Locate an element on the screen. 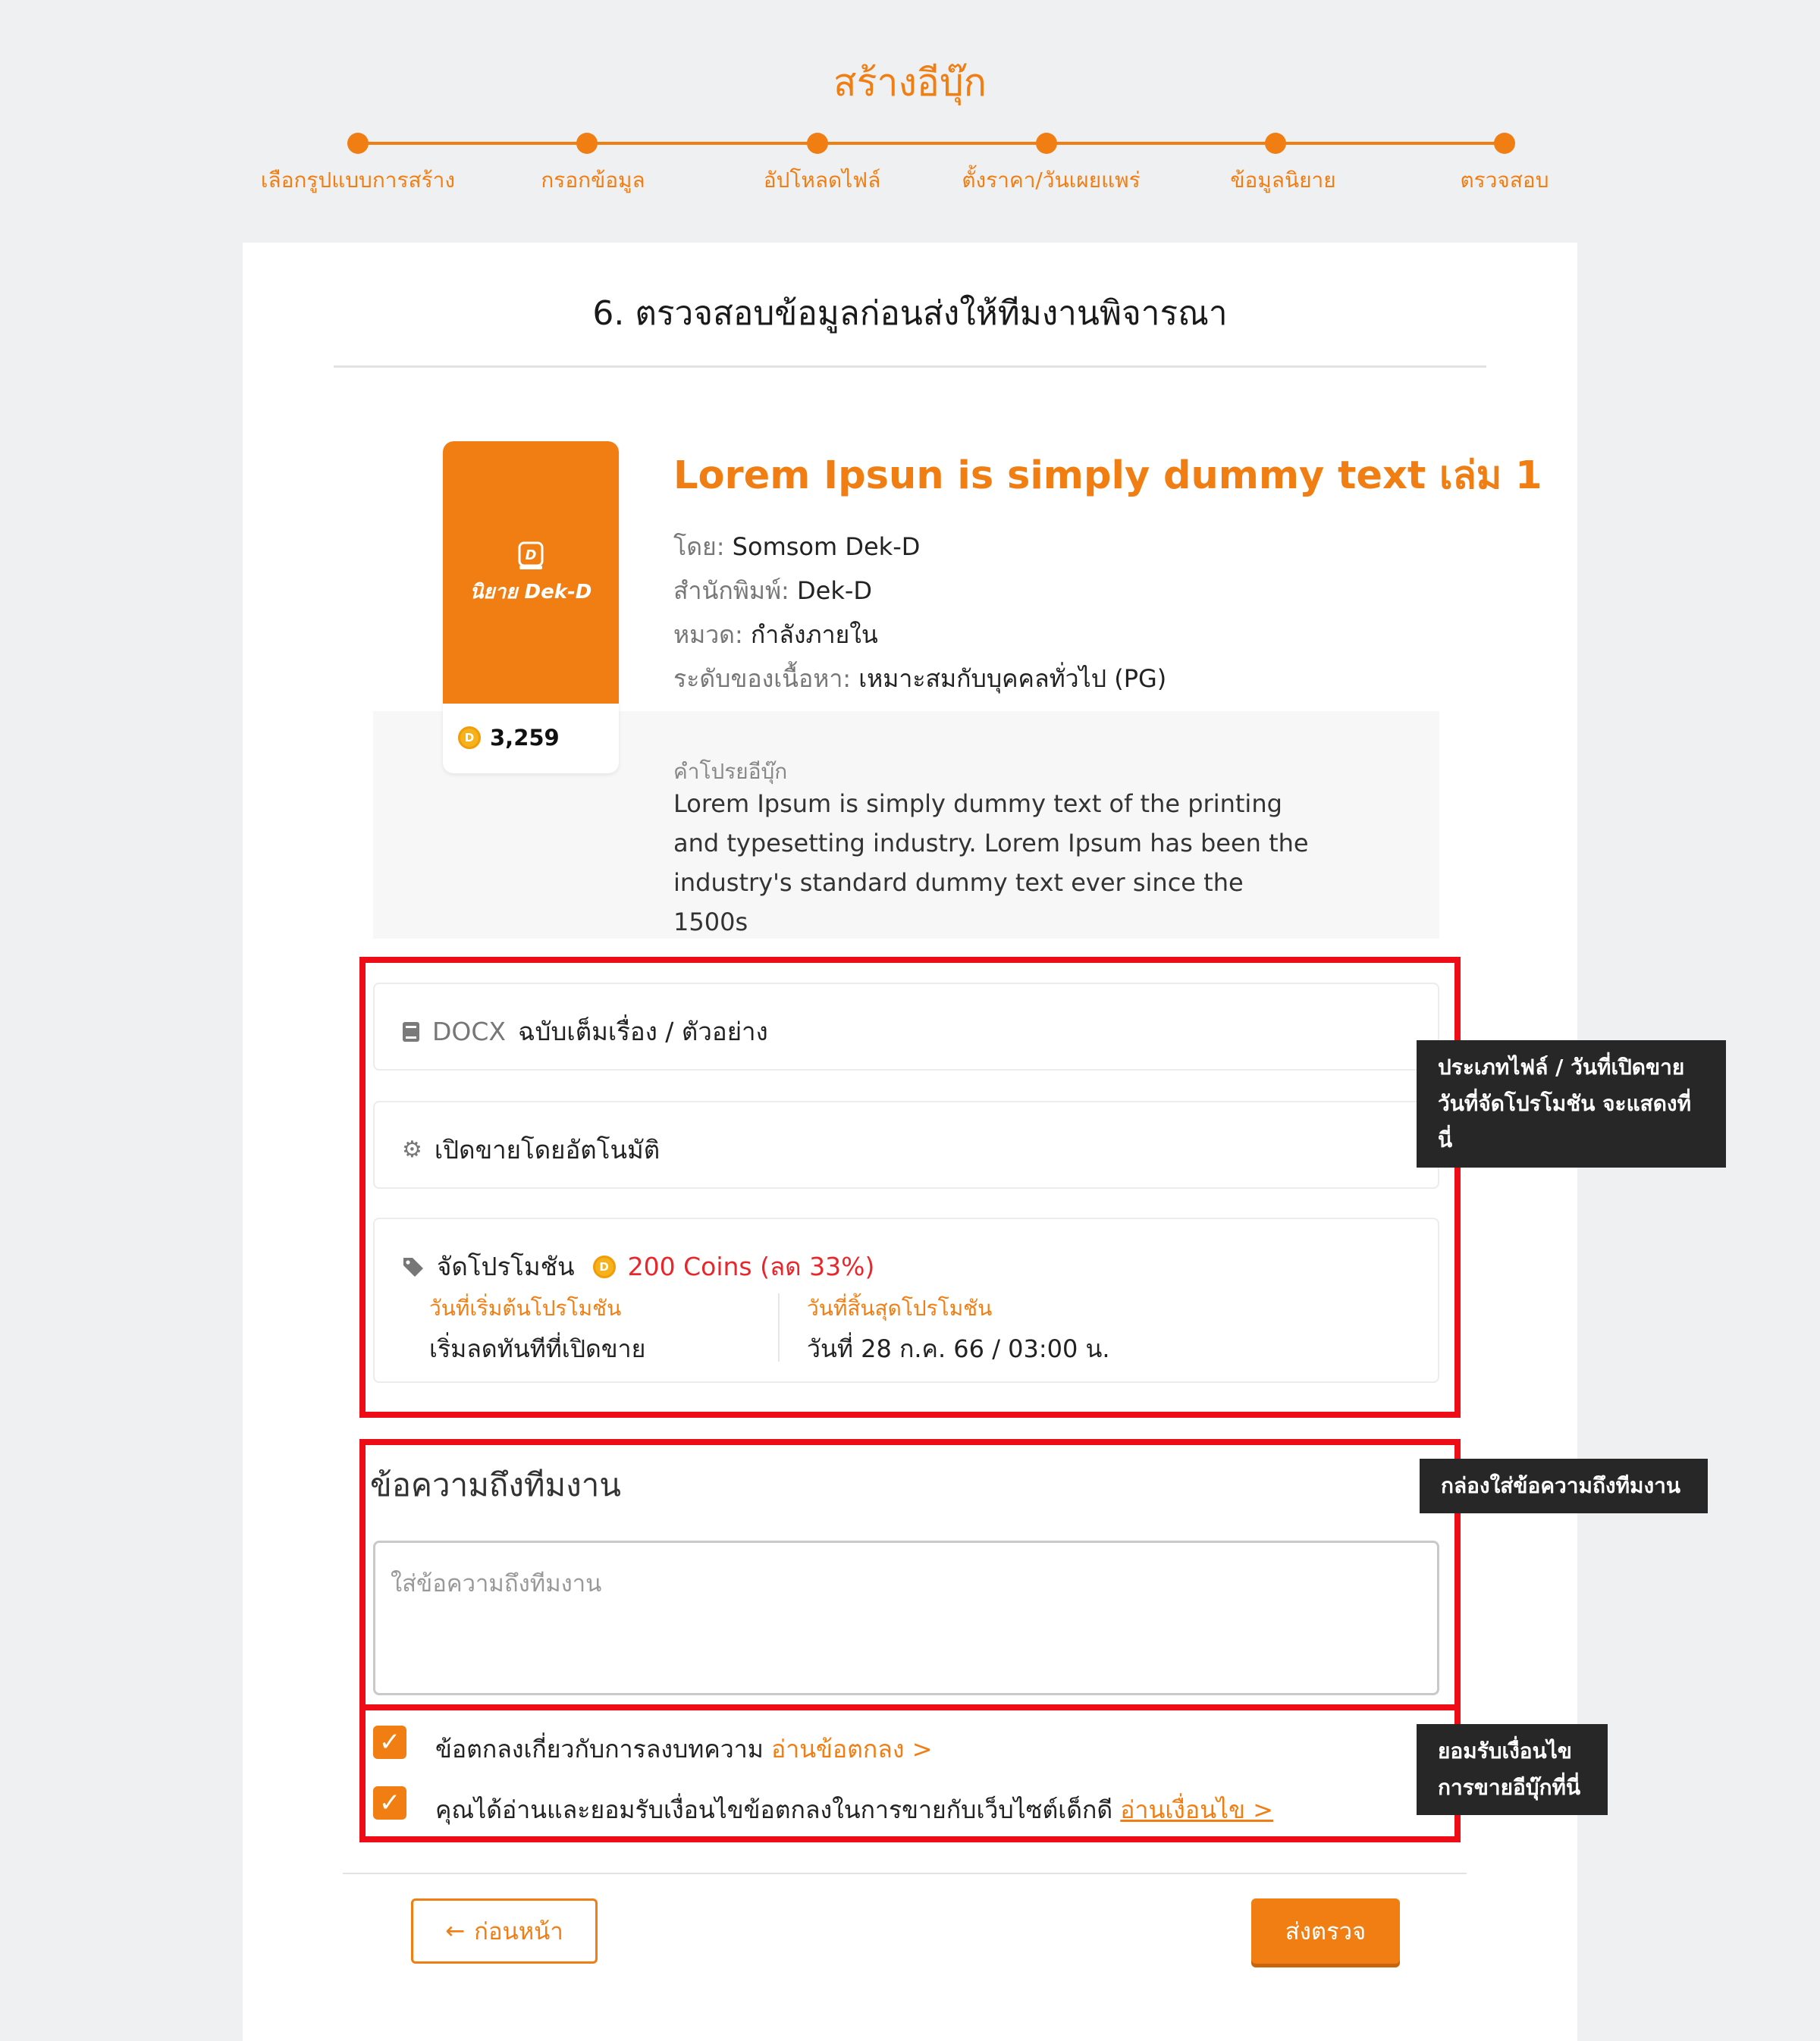 The height and width of the screenshot is (2041, 1820). footer-divider is located at coordinates (905, 1873).